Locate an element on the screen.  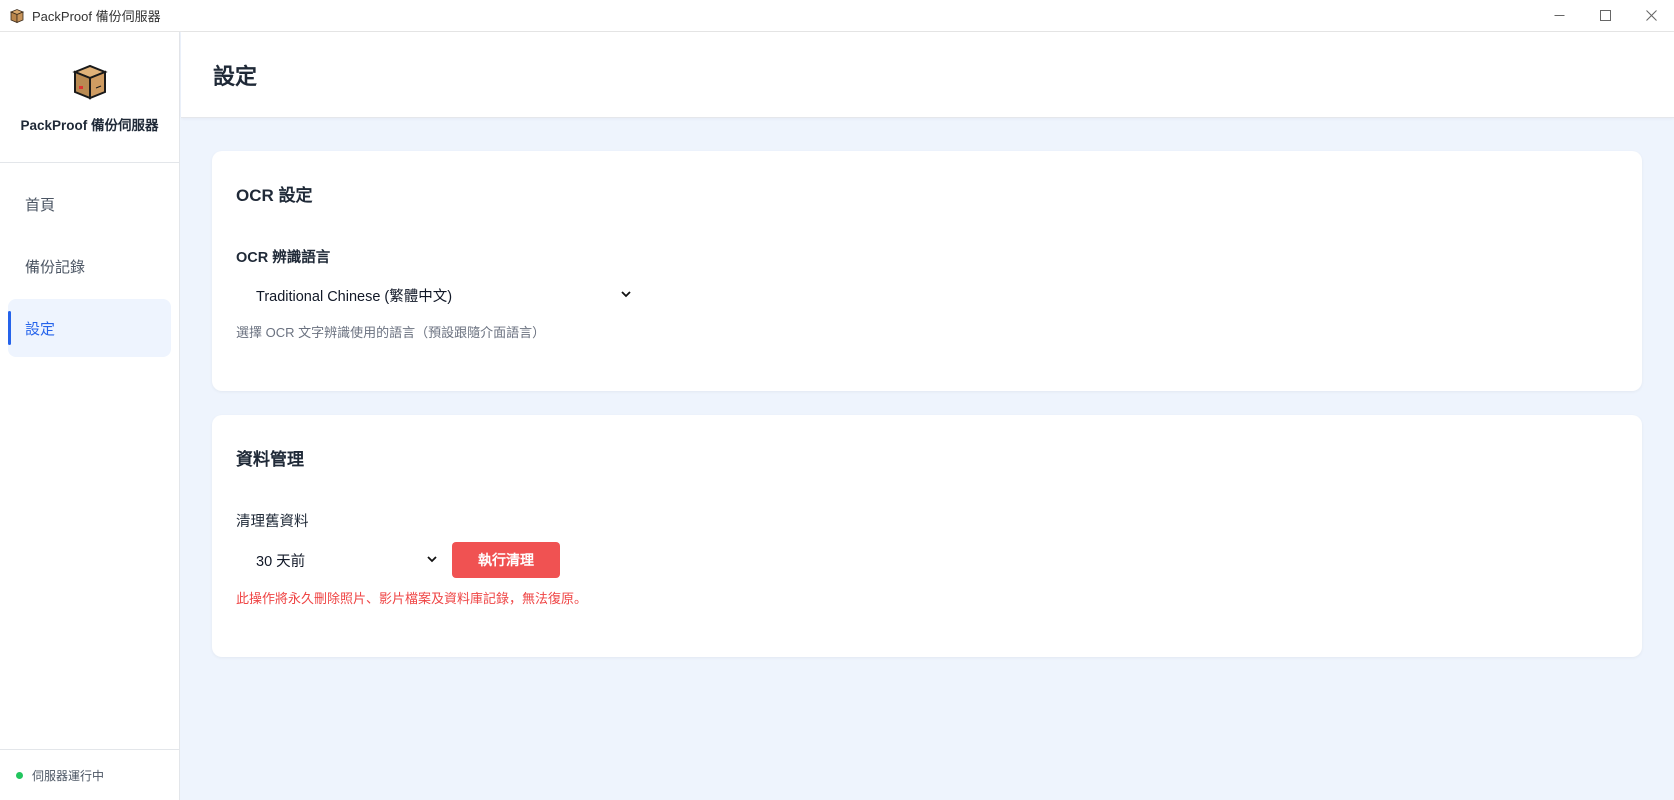
brand-name: PackProof 備份伺服器 is located at coordinates (89, 125).